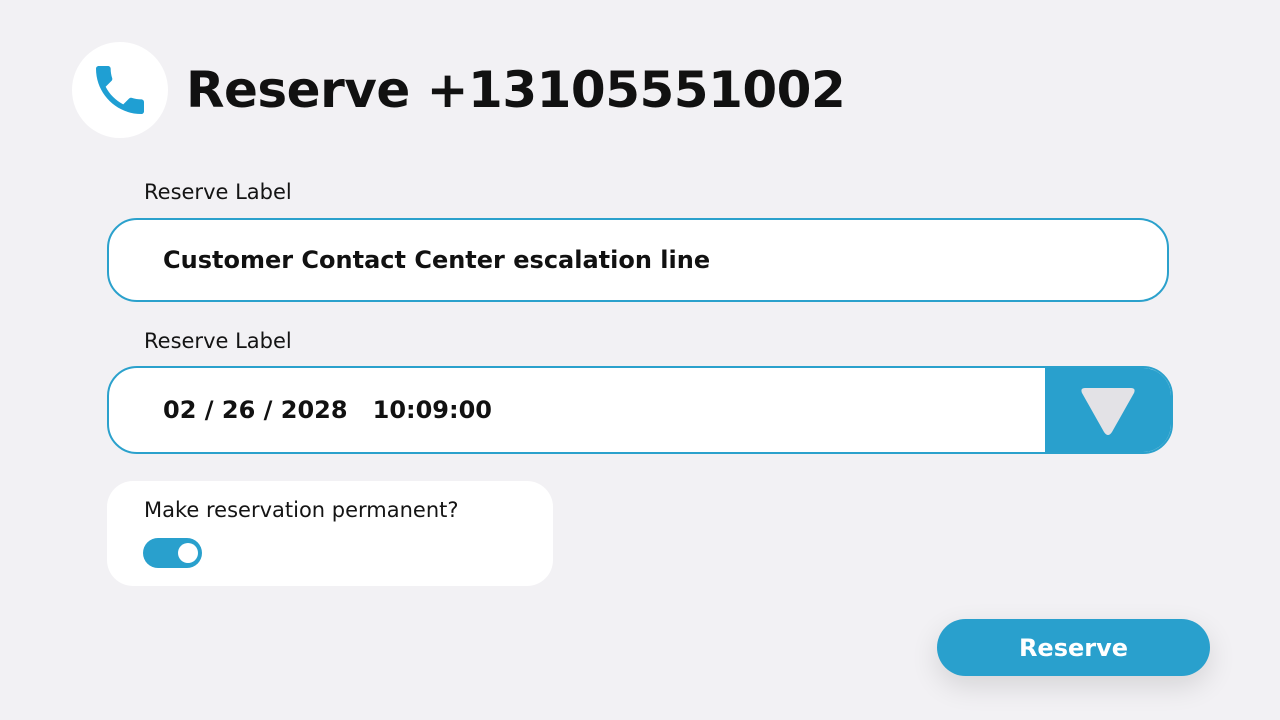 This screenshot has height=720, width=1280. Describe the element at coordinates (328, 410) in the screenshot. I see `datetime-value: 02 / 26 / 2028 10:09:00` at that location.